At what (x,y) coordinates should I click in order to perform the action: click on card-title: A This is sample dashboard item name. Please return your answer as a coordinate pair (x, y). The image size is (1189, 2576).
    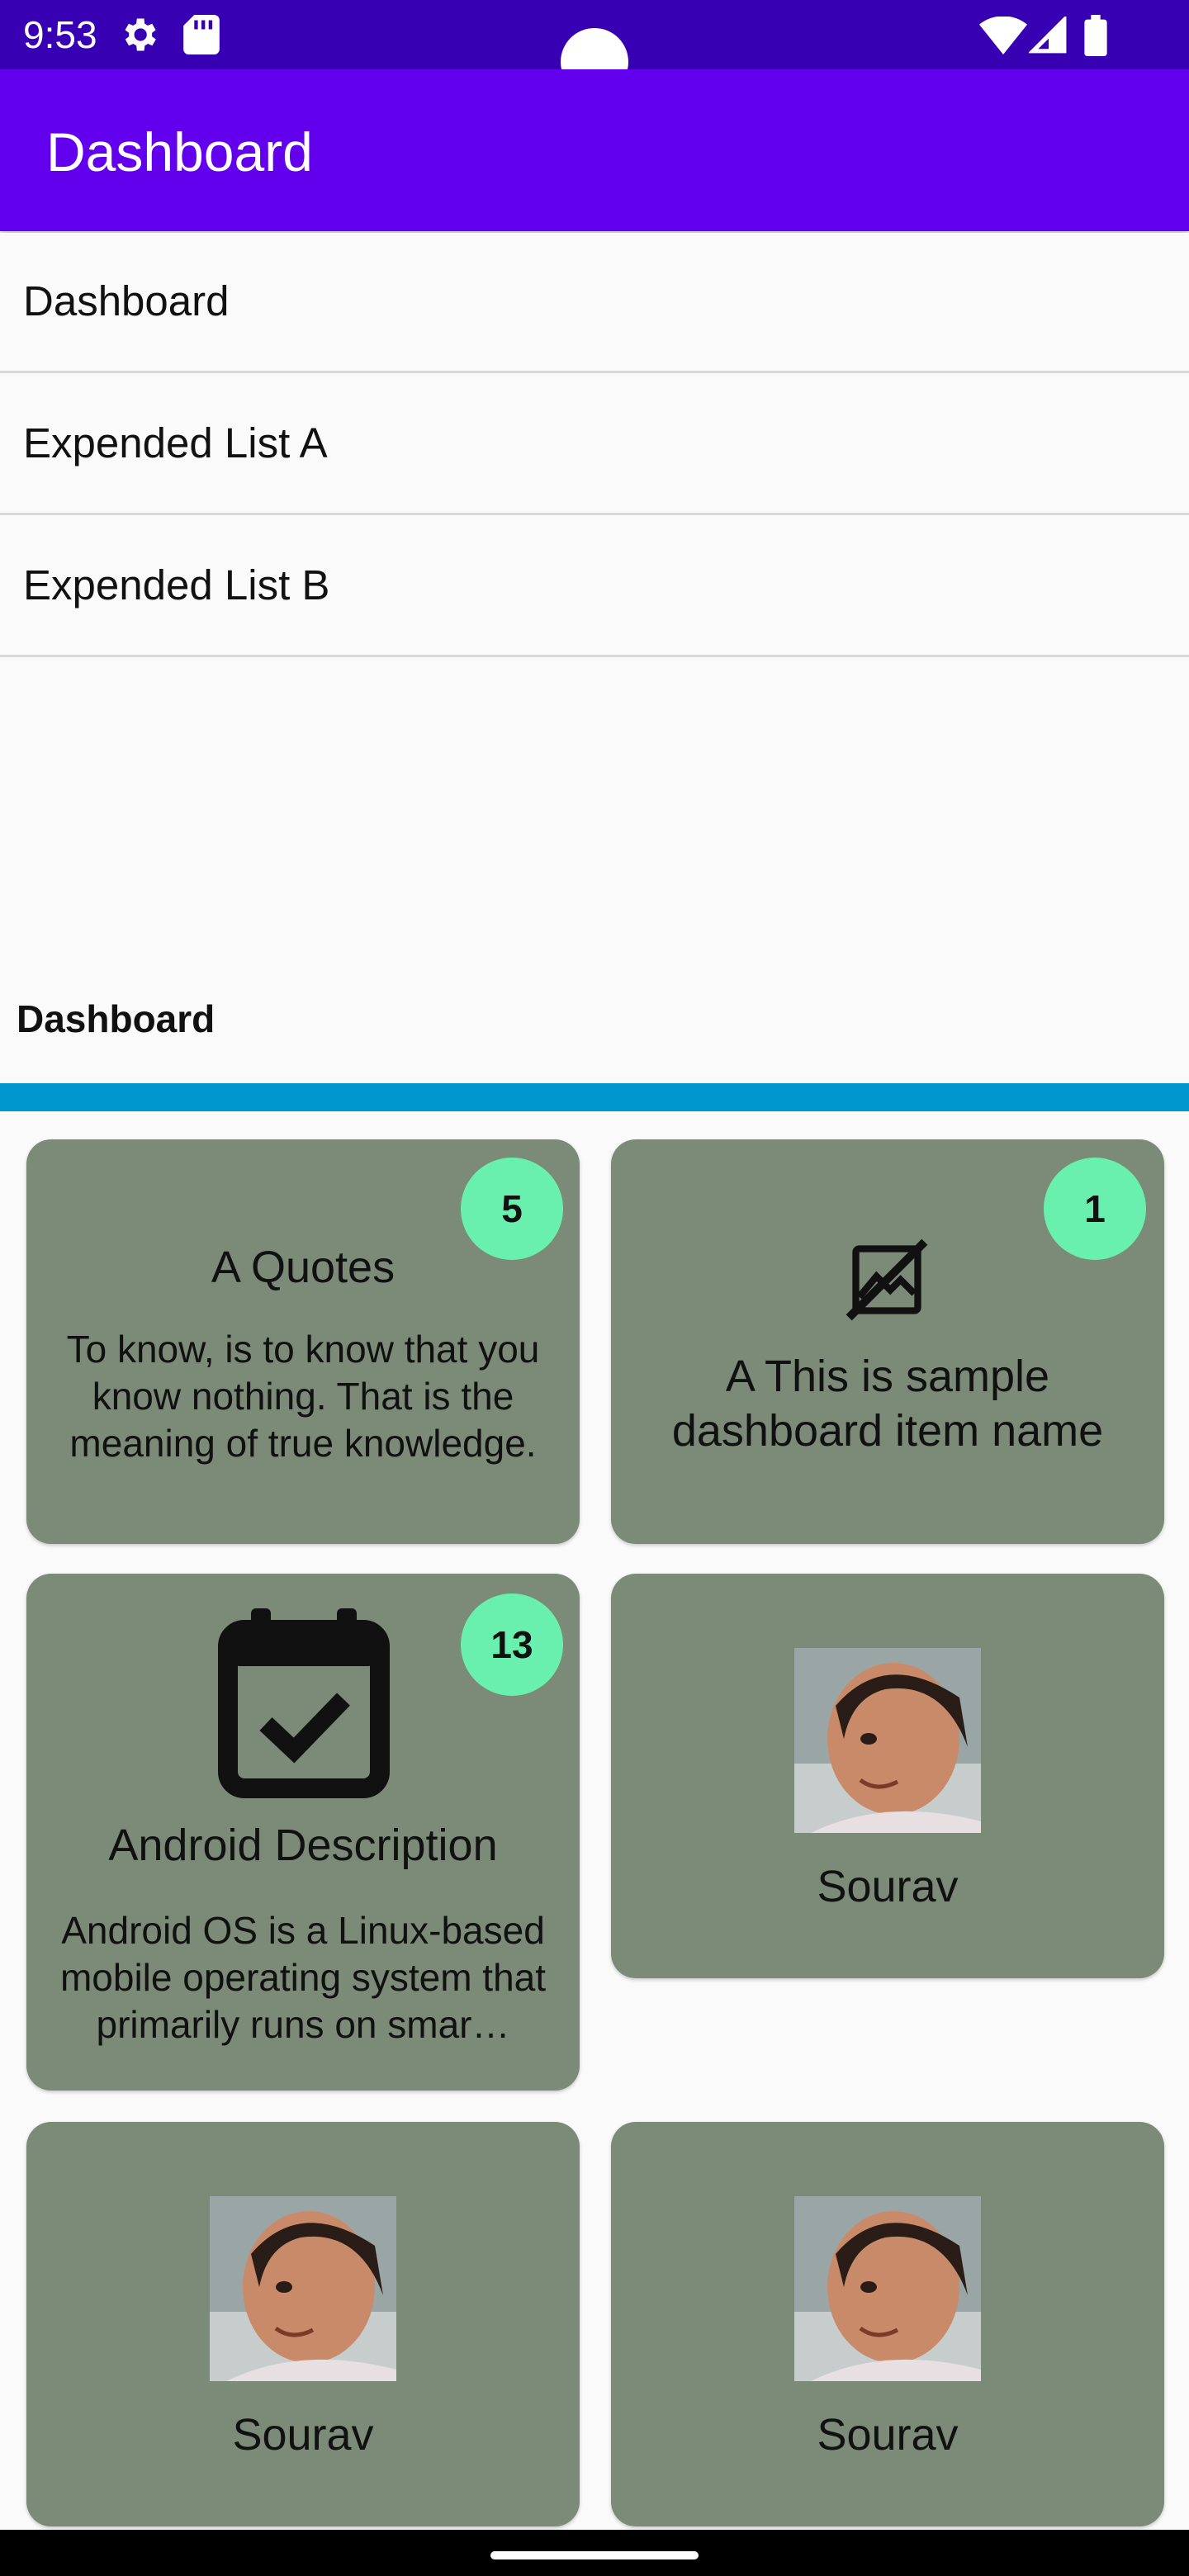
    Looking at the image, I should click on (887, 1404).